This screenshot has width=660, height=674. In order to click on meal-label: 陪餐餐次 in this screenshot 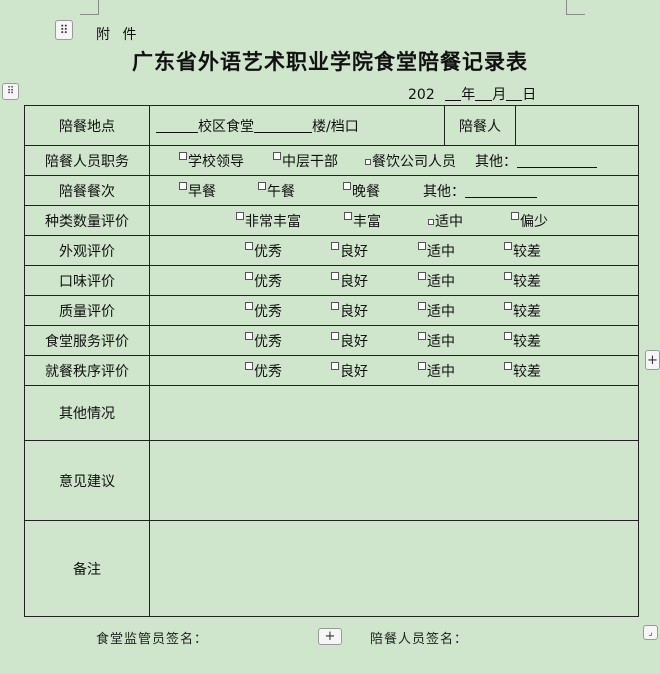, I will do `click(87, 190)`.